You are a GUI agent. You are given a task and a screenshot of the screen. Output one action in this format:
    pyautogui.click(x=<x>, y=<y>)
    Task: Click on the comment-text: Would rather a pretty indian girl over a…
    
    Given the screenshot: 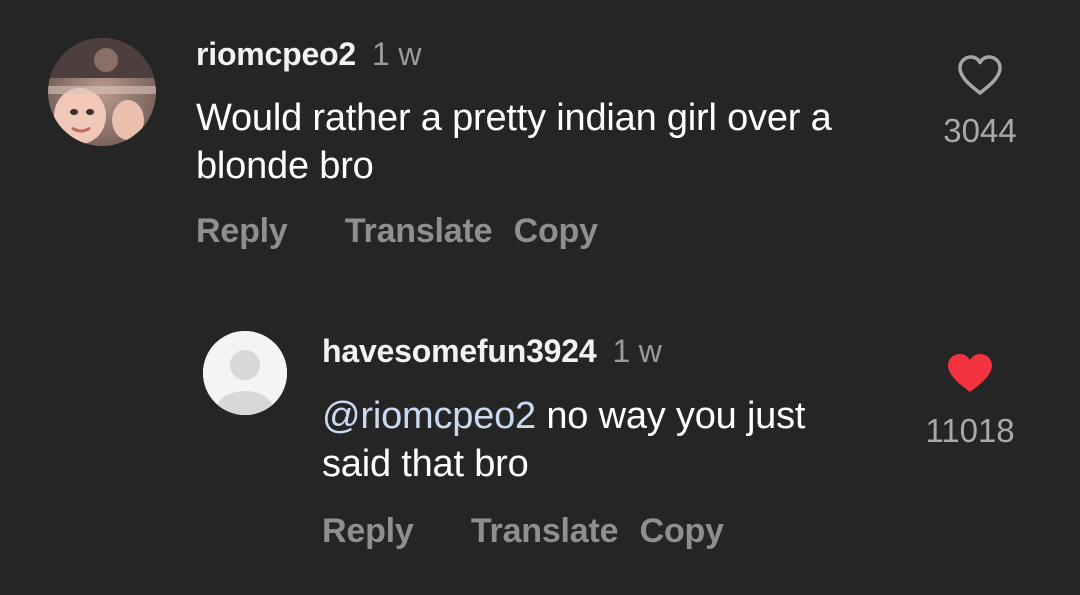 What is the action you would take?
    pyautogui.click(x=556, y=142)
    